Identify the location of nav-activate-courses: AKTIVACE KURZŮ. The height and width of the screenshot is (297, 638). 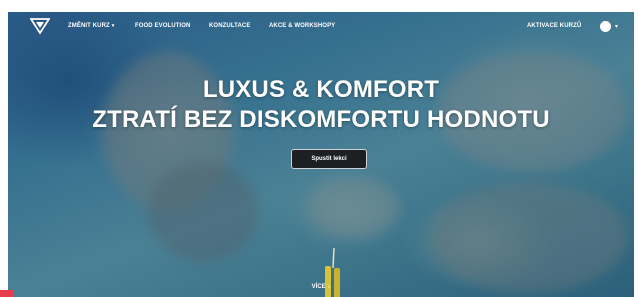
(554, 26).